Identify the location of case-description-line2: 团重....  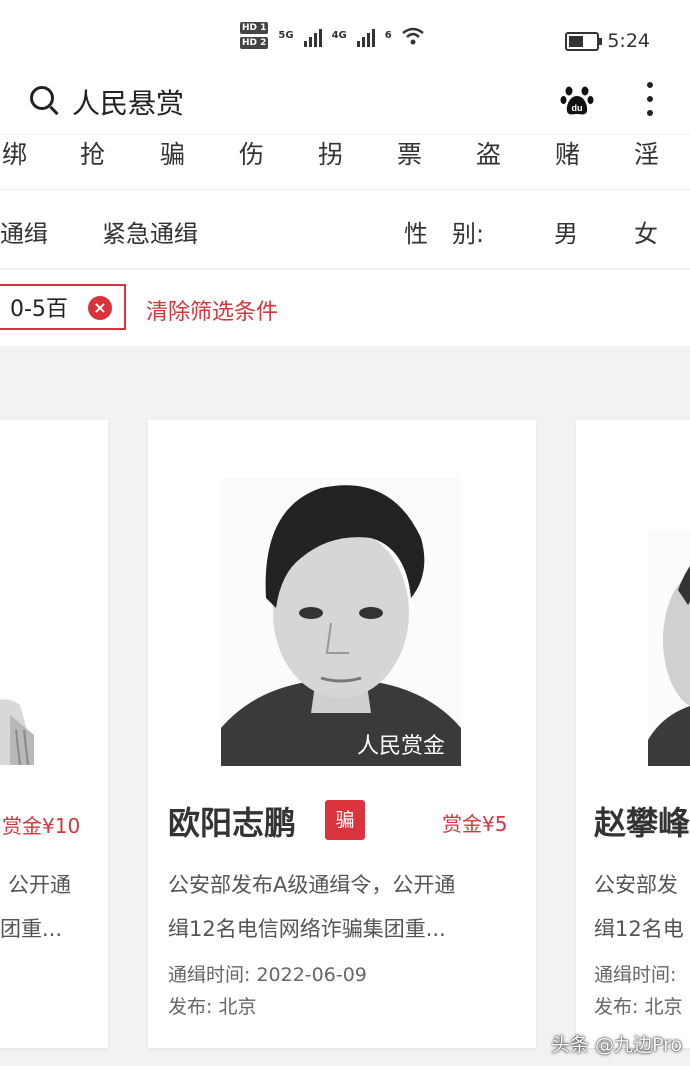
(31, 929).